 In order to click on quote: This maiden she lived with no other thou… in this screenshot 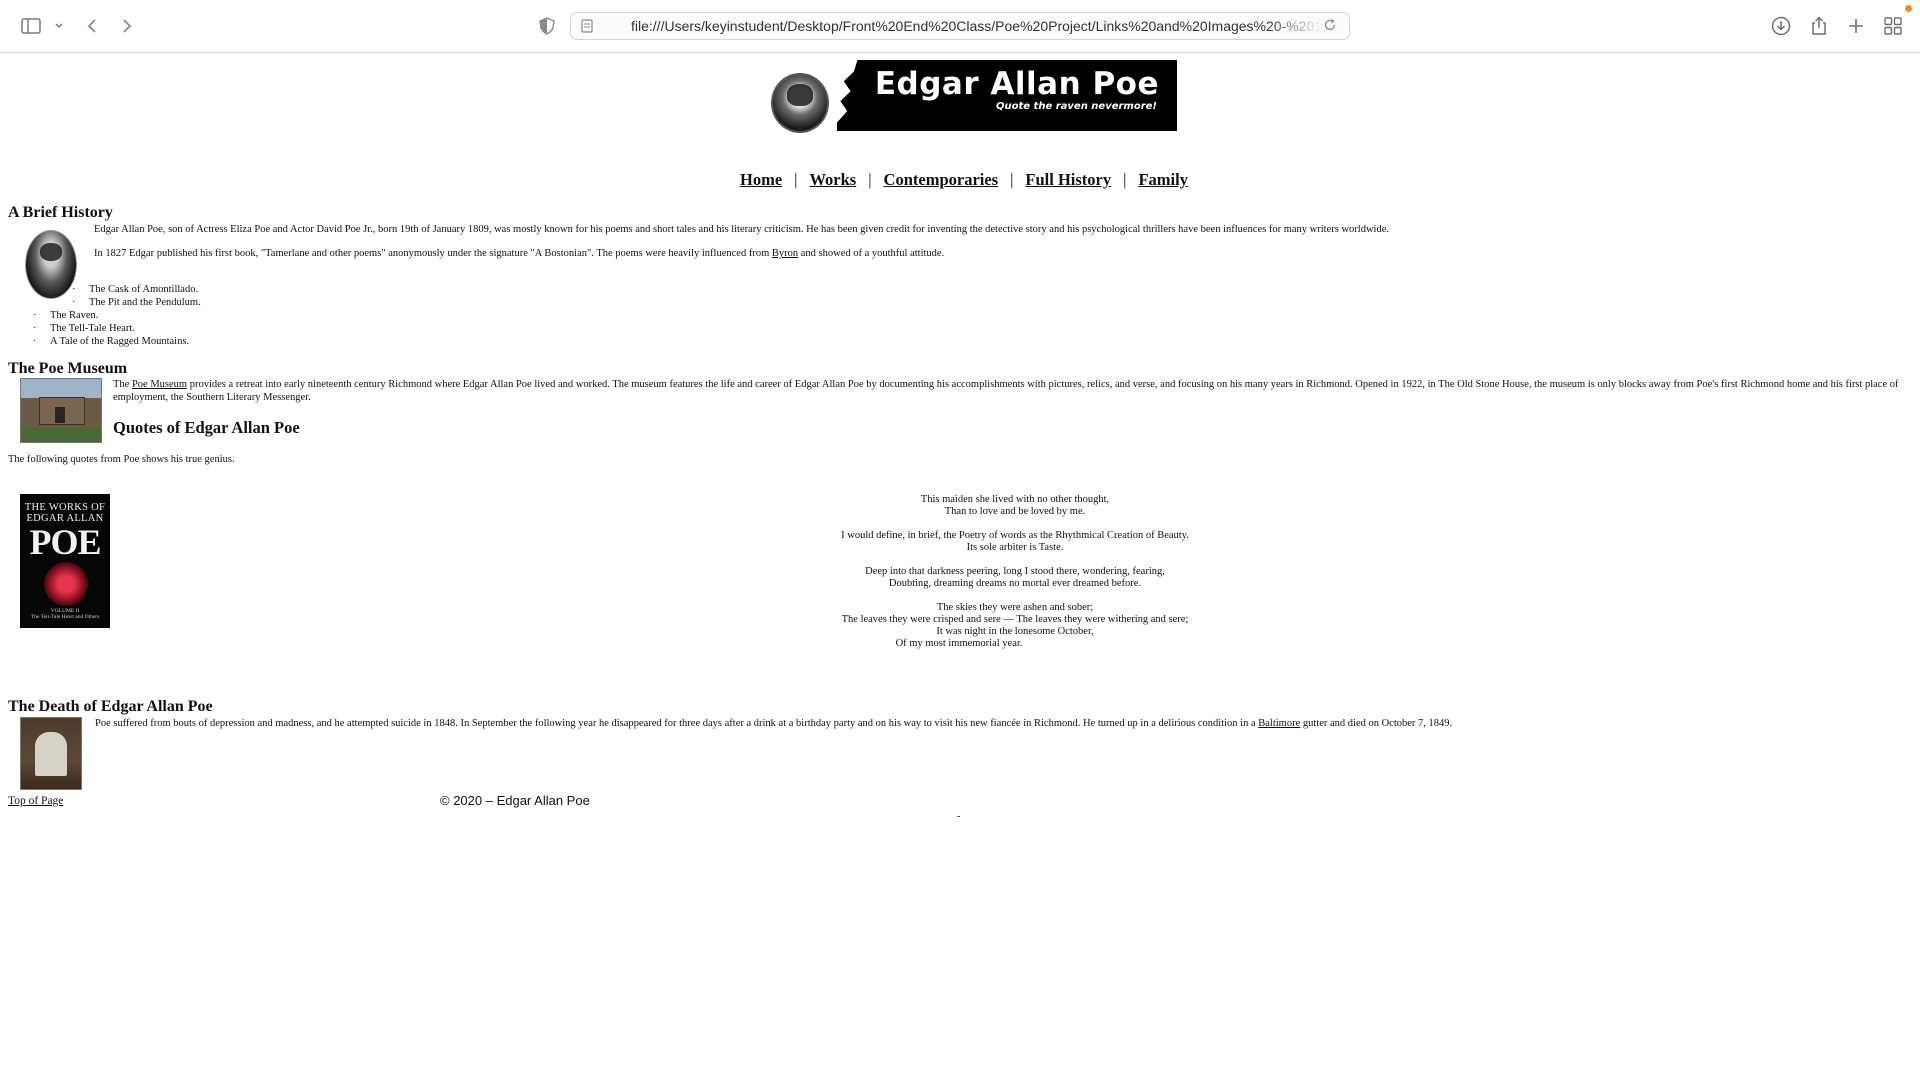, I will do `click(1015, 505)`.